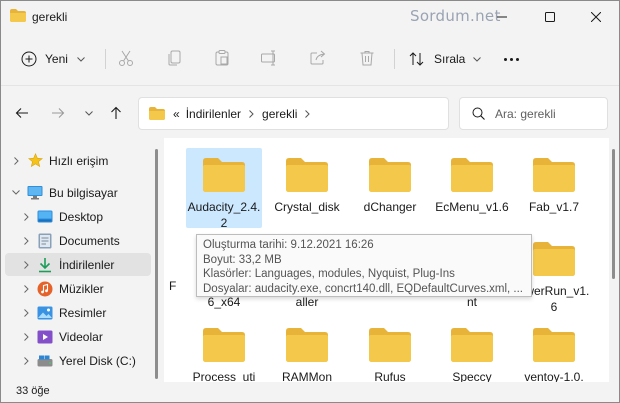  What do you see at coordinates (394, 59) in the screenshot?
I see `toolbar-divider` at bounding box center [394, 59].